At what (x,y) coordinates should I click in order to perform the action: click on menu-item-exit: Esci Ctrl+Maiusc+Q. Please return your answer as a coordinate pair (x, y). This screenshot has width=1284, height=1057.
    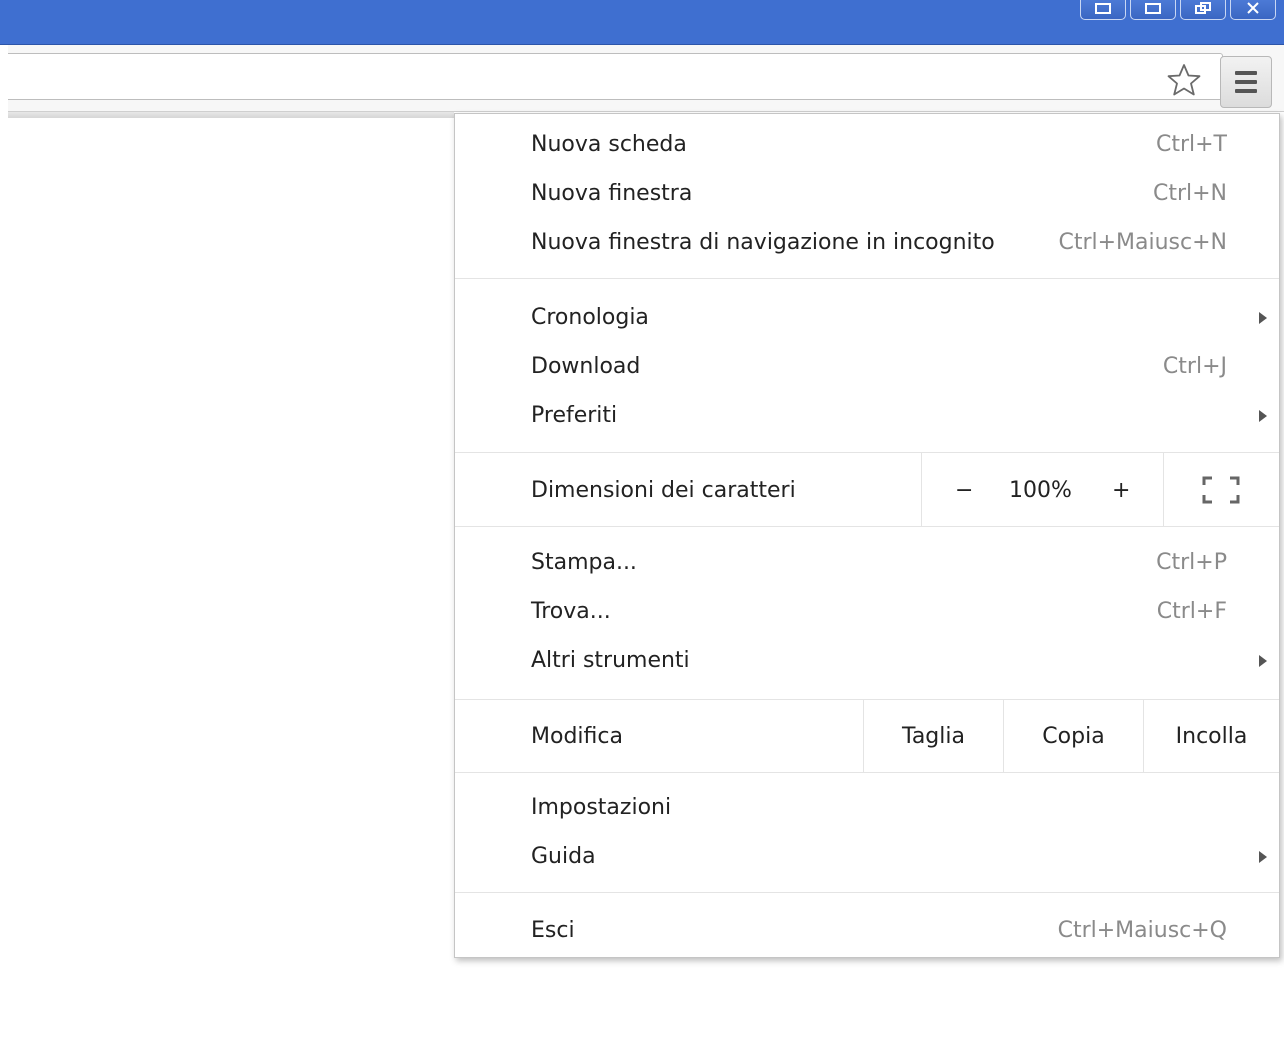
    Looking at the image, I should click on (867, 932).